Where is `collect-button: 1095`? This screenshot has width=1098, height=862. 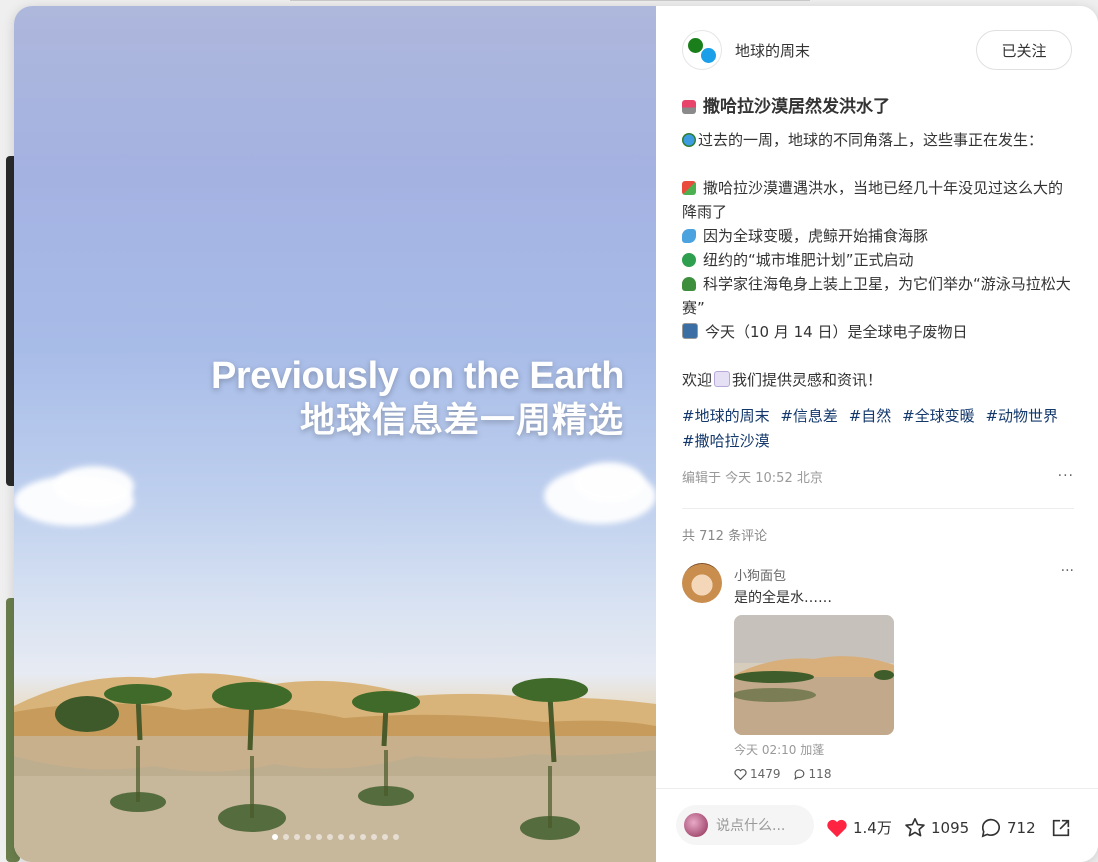
collect-button: 1095 is located at coordinates (936, 827).